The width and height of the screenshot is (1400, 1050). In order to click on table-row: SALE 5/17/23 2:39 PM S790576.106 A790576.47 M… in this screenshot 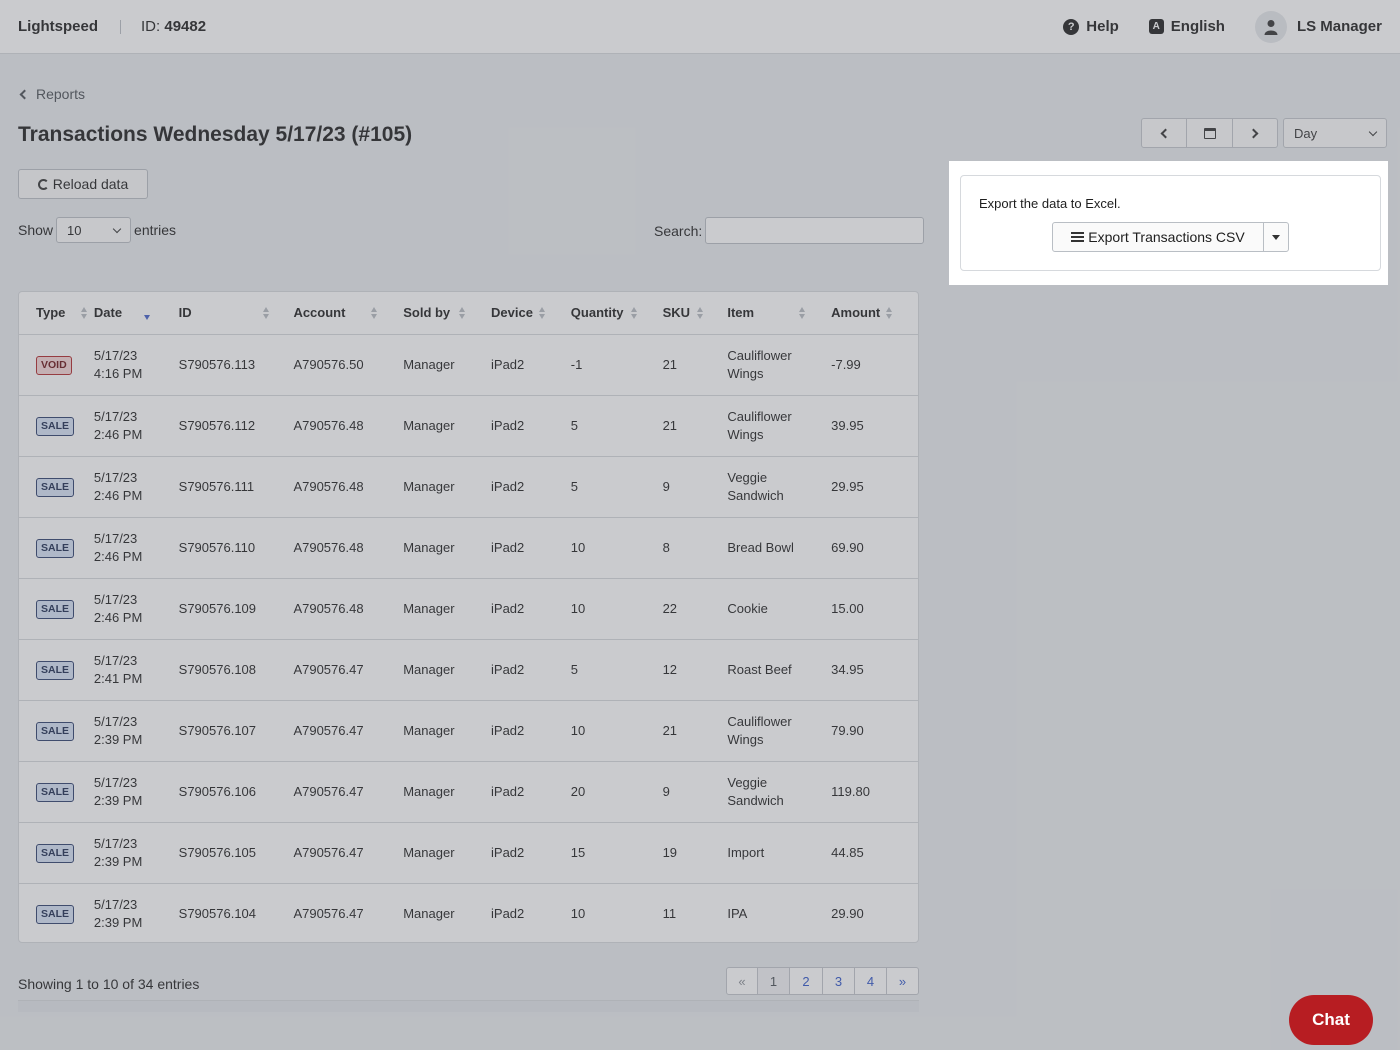, I will do `click(468, 792)`.